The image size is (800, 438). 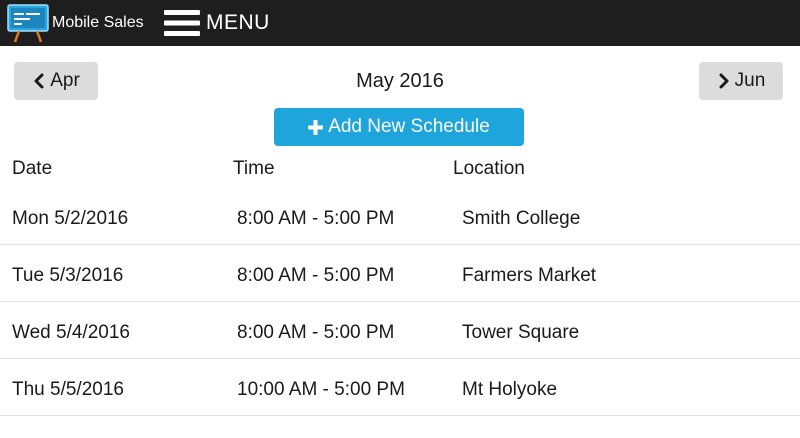 I want to click on menu-button: MENU, so click(x=217, y=23).